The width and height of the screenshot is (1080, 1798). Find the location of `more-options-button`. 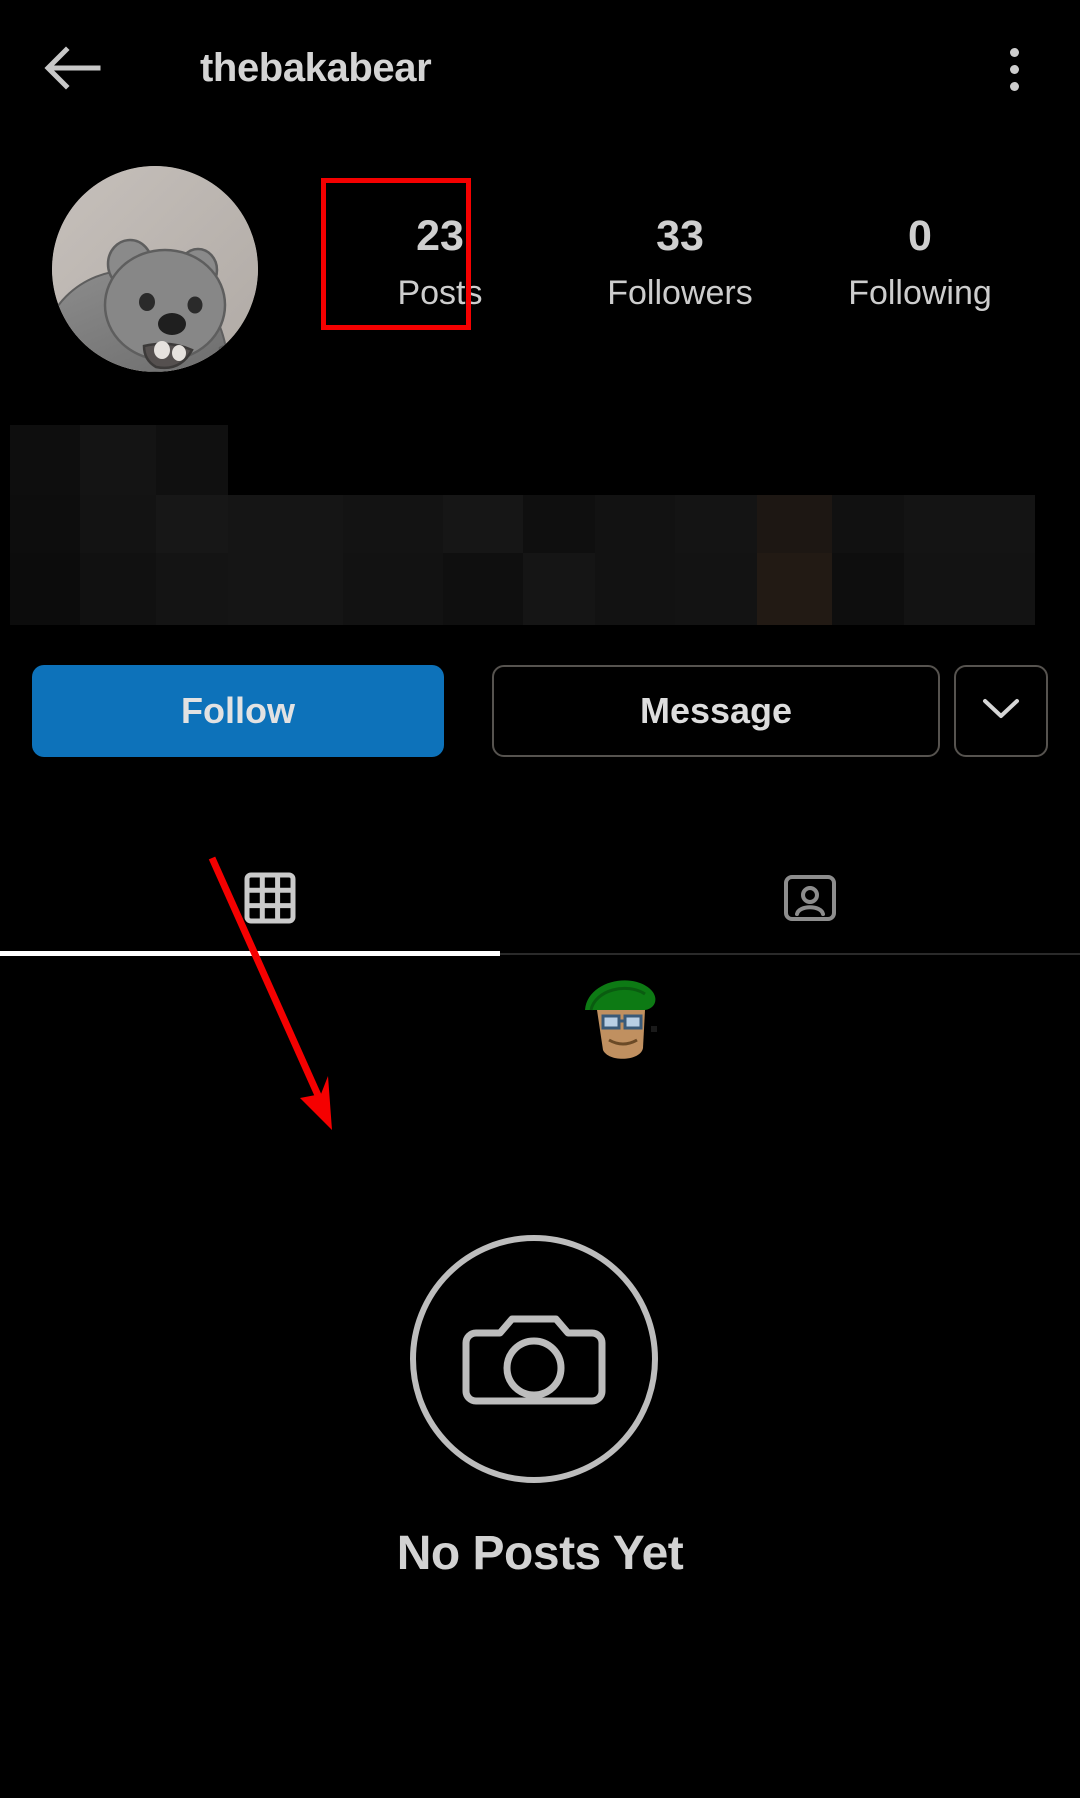

more-options-button is located at coordinates (1001, 711).